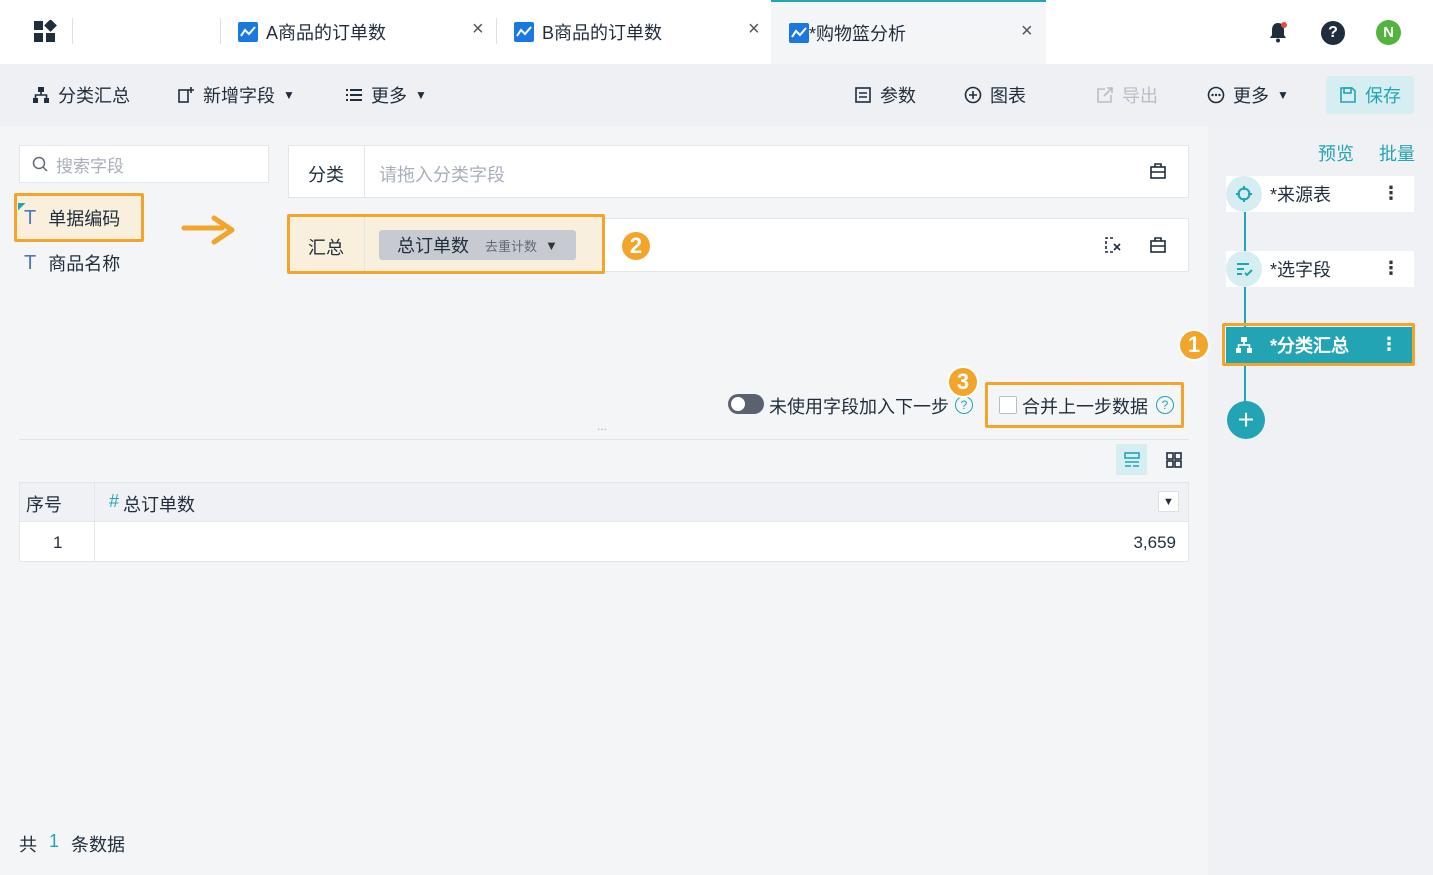  What do you see at coordinates (72, 263) in the screenshot?
I see `field-item-product-name: T 商品名称` at bounding box center [72, 263].